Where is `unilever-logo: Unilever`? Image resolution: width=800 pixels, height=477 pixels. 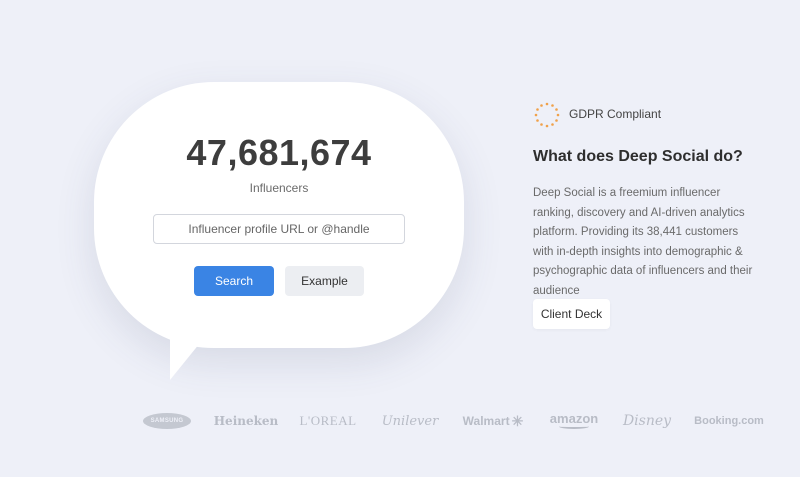 unilever-logo: Unilever is located at coordinates (410, 421).